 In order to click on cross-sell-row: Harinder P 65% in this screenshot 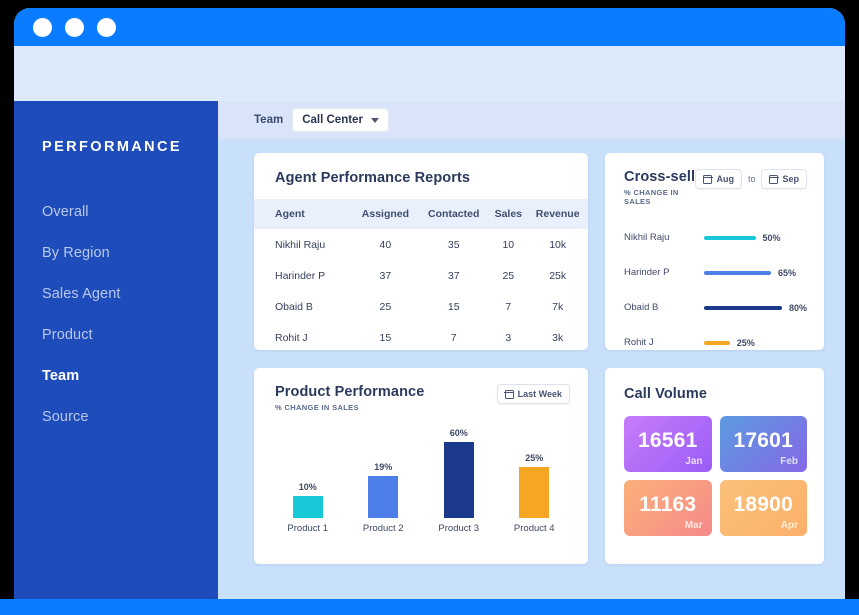, I will do `click(715, 272)`.